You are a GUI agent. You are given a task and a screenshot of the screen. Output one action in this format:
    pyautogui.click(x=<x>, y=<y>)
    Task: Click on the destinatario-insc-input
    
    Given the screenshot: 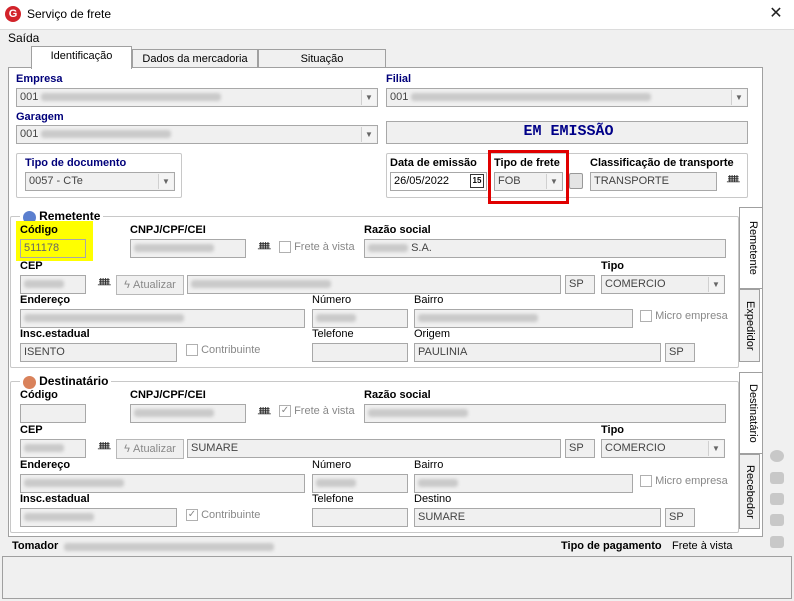 What is the action you would take?
    pyautogui.click(x=98, y=517)
    